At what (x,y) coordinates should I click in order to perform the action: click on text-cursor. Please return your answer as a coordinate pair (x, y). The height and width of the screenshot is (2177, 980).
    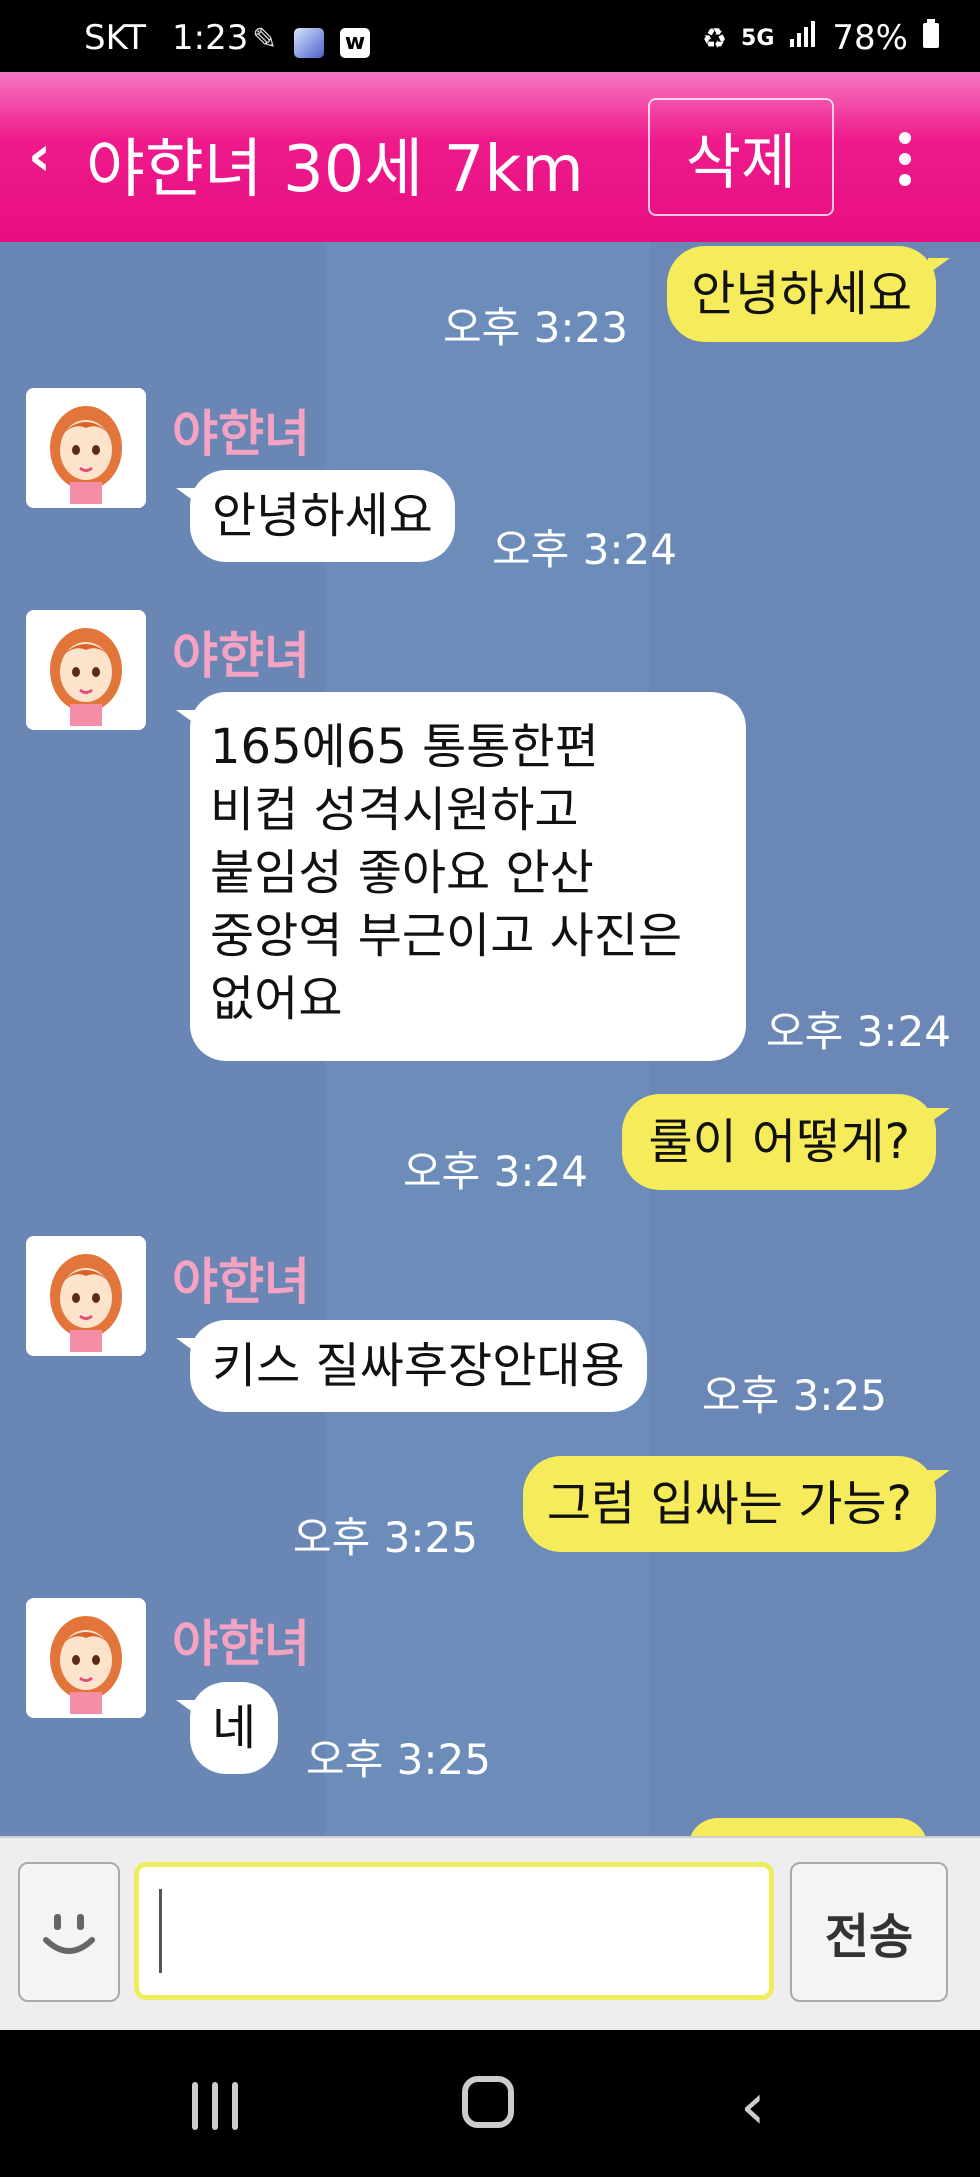
    Looking at the image, I should click on (160, 1931).